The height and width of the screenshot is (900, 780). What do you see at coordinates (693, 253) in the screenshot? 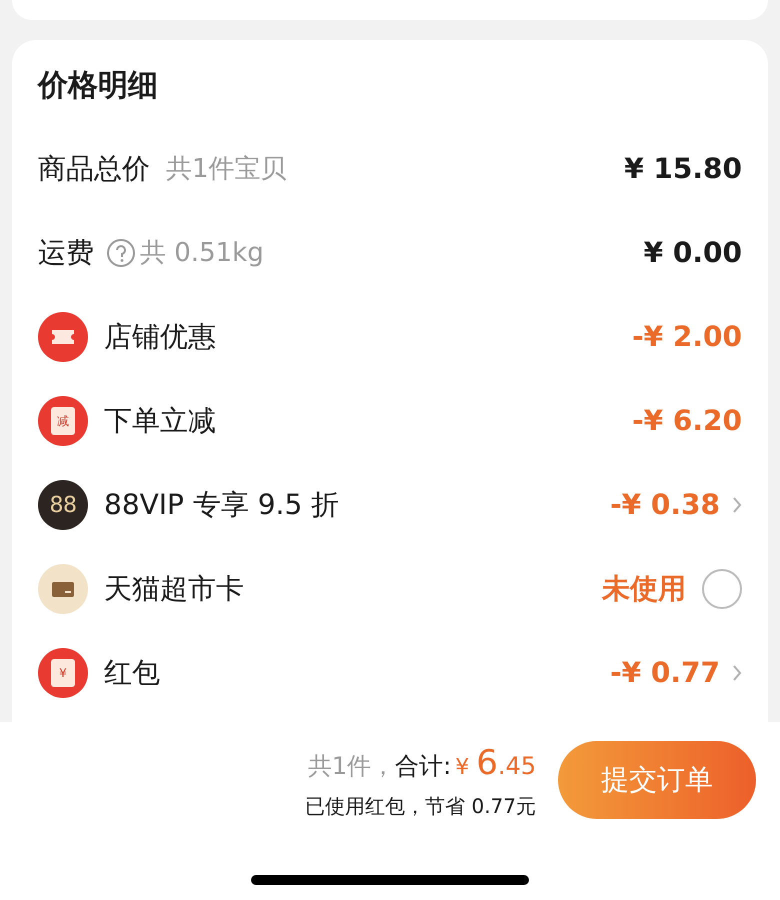
I see `price-value: ¥ 0.00` at bounding box center [693, 253].